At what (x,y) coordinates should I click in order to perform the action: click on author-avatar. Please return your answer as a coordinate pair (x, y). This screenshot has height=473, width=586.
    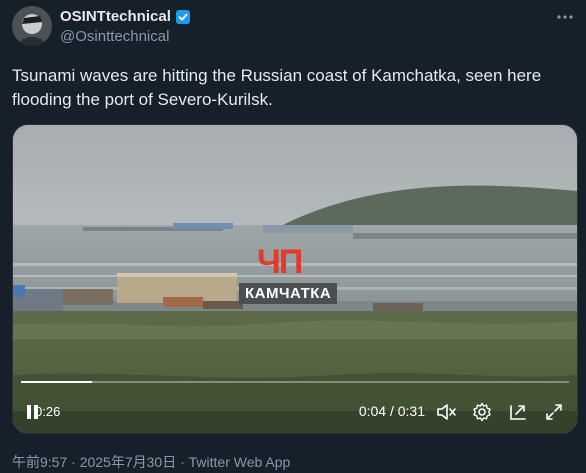
    Looking at the image, I should click on (32, 26).